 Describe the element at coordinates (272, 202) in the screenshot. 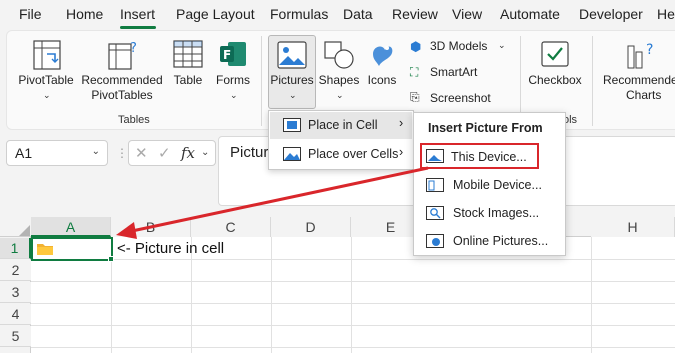

I see `annotation-arrow` at that location.